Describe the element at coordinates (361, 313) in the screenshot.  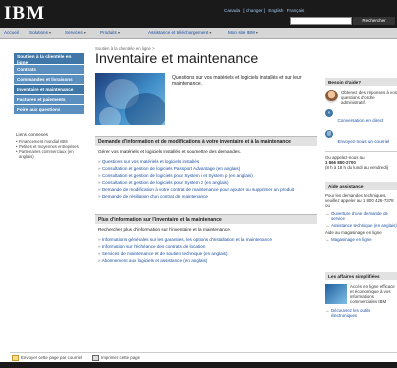
I see `simple-link: Découvrez les outils électroniques` at that location.